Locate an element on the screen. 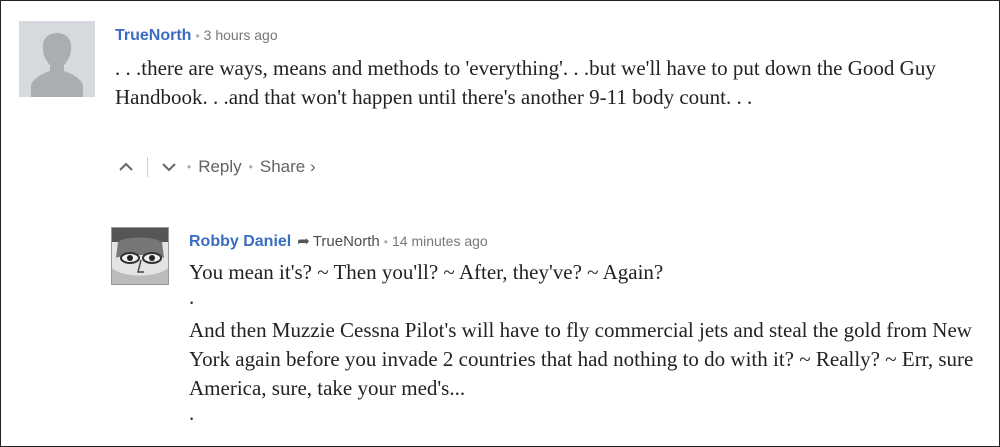 This screenshot has height=447, width=1000. downvote-button is located at coordinates (169, 167).